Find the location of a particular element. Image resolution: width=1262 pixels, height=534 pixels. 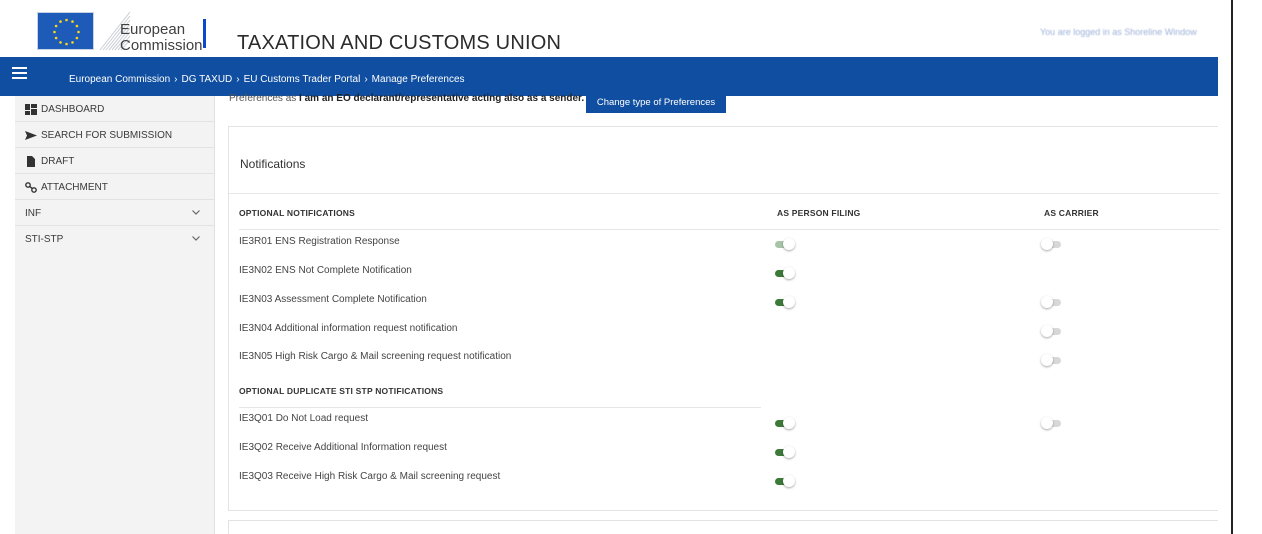

send-icon is located at coordinates (31, 135).